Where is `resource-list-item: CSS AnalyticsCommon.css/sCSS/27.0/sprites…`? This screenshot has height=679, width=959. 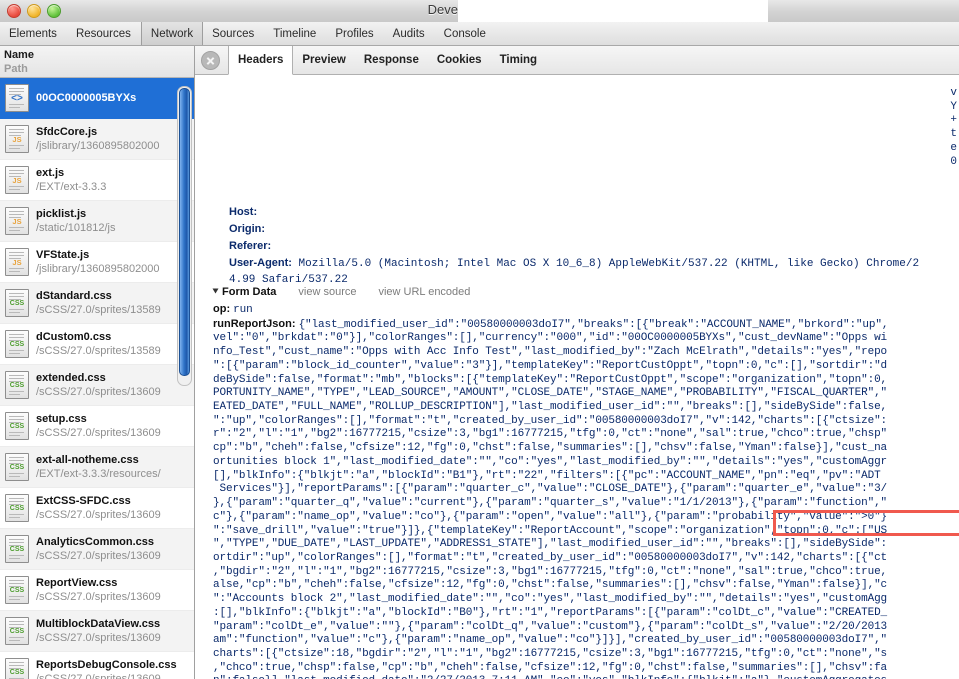 resource-list-item: CSS AnalyticsCommon.css/sCSS/27.0/sprites… is located at coordinates (97, 549).